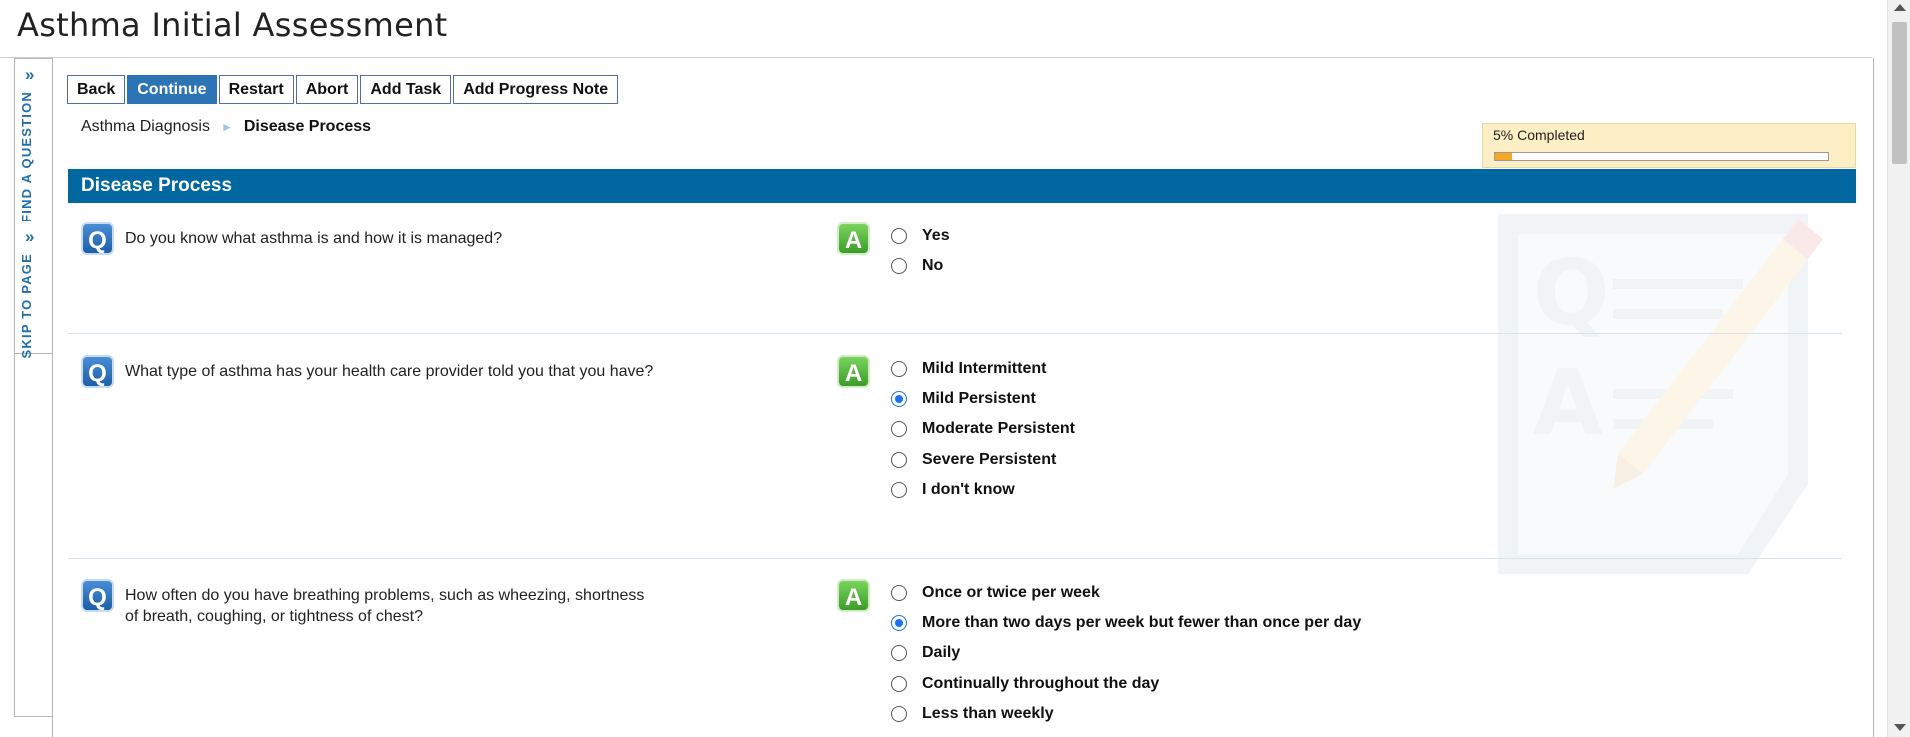 The width and height of the screenshot is (1910, 737). I want to click on answer-option: Mild Intermittent, so click(983, 369).